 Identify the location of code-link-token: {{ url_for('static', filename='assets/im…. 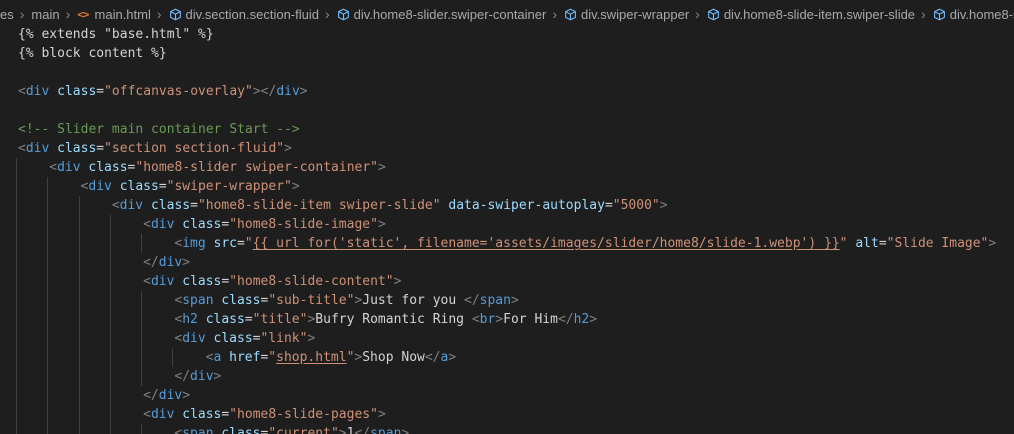
(546, 243).